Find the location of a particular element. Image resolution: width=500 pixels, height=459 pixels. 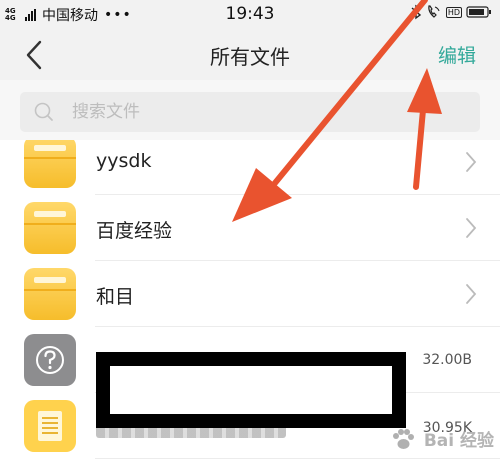

file-size: 32.00B is located at coordinates (447, 360).